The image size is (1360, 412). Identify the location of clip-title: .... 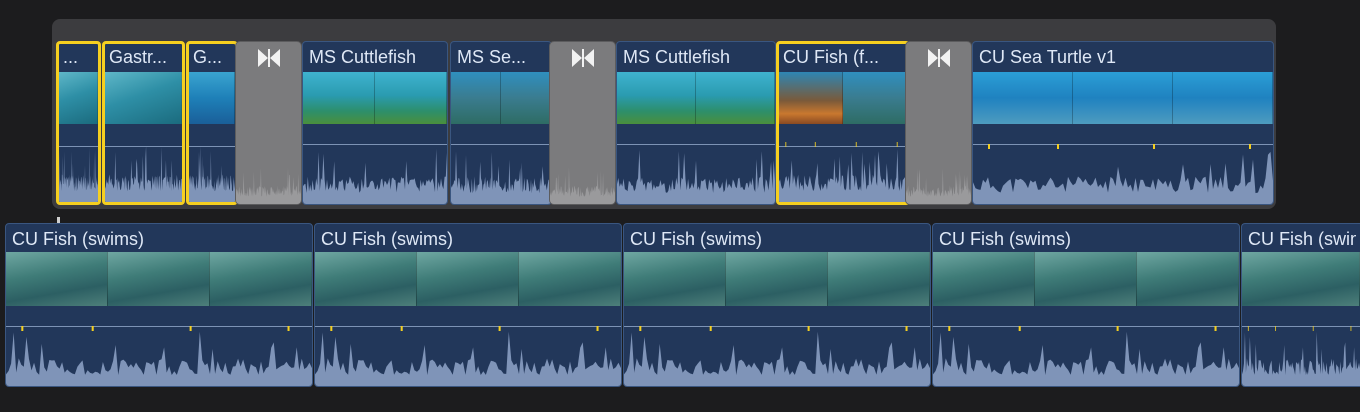
(71, 57).